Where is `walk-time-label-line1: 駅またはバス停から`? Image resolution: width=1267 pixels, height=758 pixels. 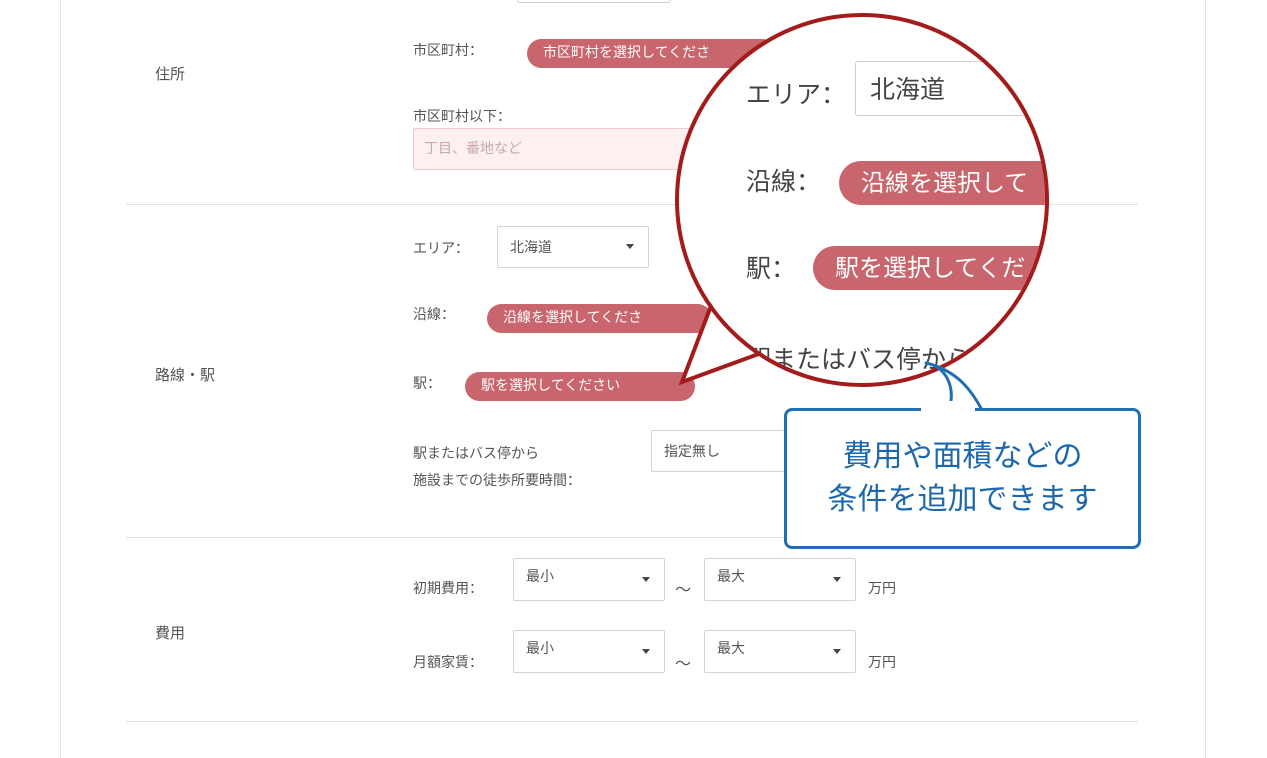 walk-time-label-line1: 駅またはバス停から is located at coordinates (476, 454).